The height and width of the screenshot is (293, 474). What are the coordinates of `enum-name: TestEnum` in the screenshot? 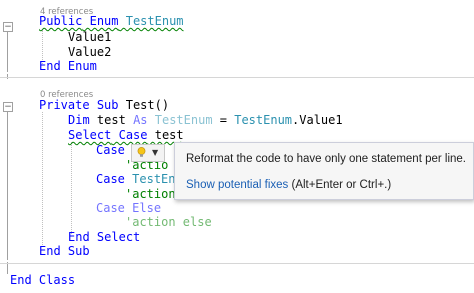 It's located at (154, 21).